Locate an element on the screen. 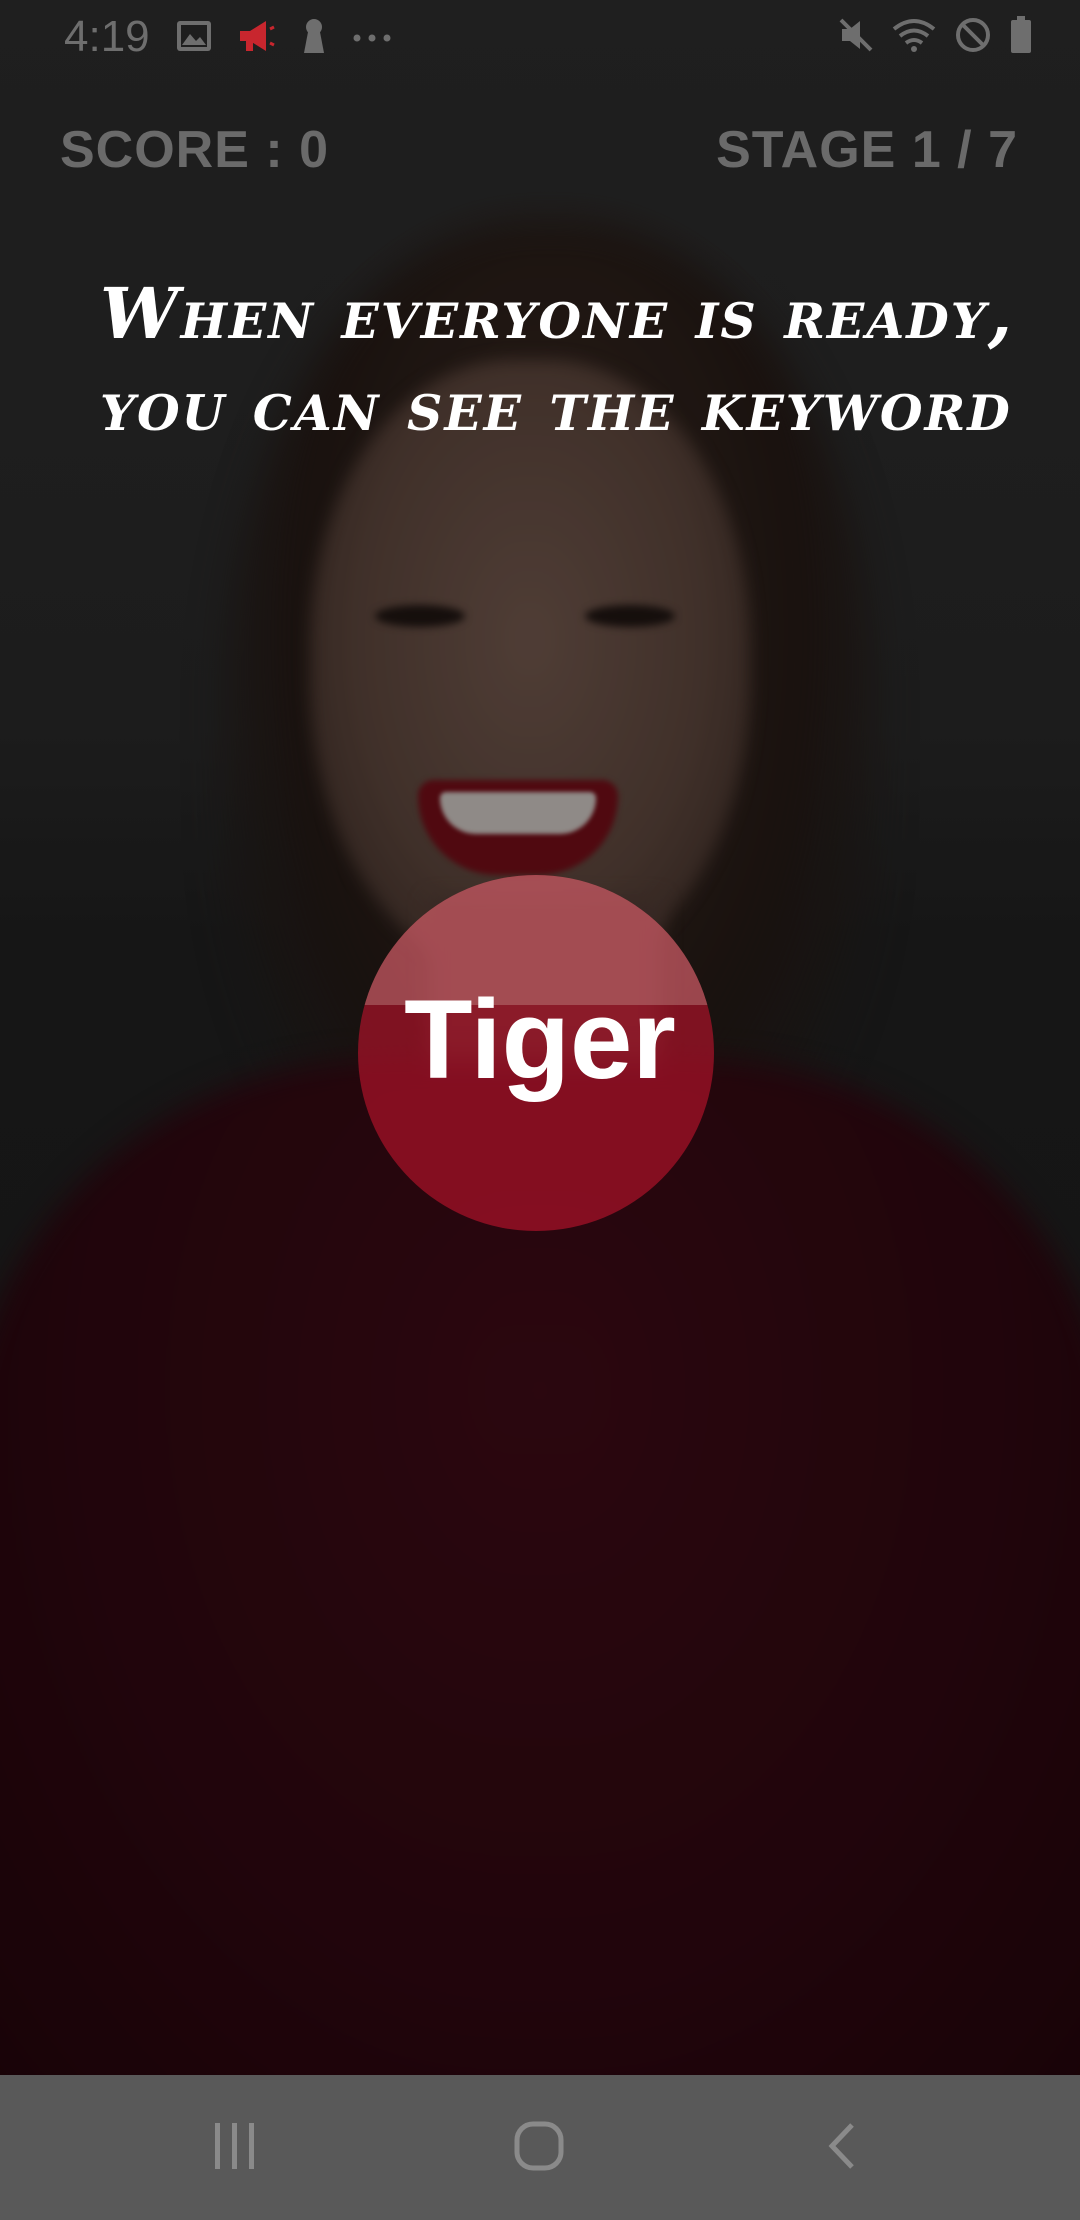 The height and width of the screenshot is (2220, 1080). wifi-icon is located at coordinates (914, 37).